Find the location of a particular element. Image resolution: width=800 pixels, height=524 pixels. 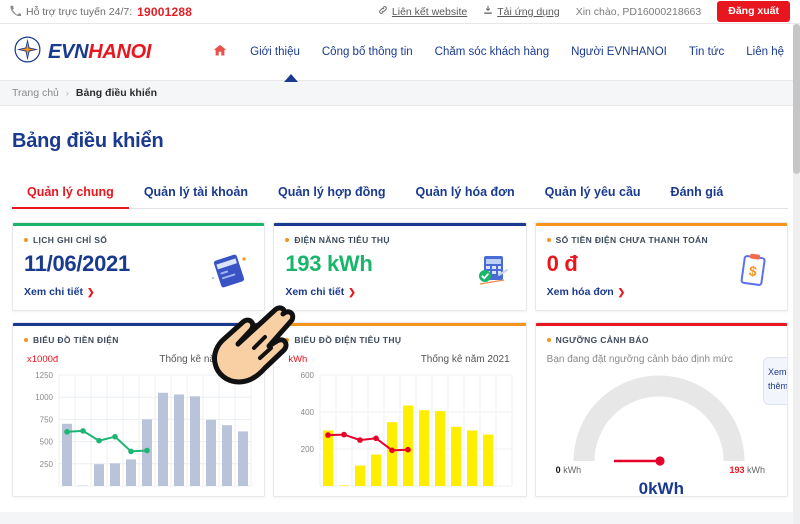

chart-meta: x1000đ Thống kê năm 2021 is located at coordinates (138, 355).